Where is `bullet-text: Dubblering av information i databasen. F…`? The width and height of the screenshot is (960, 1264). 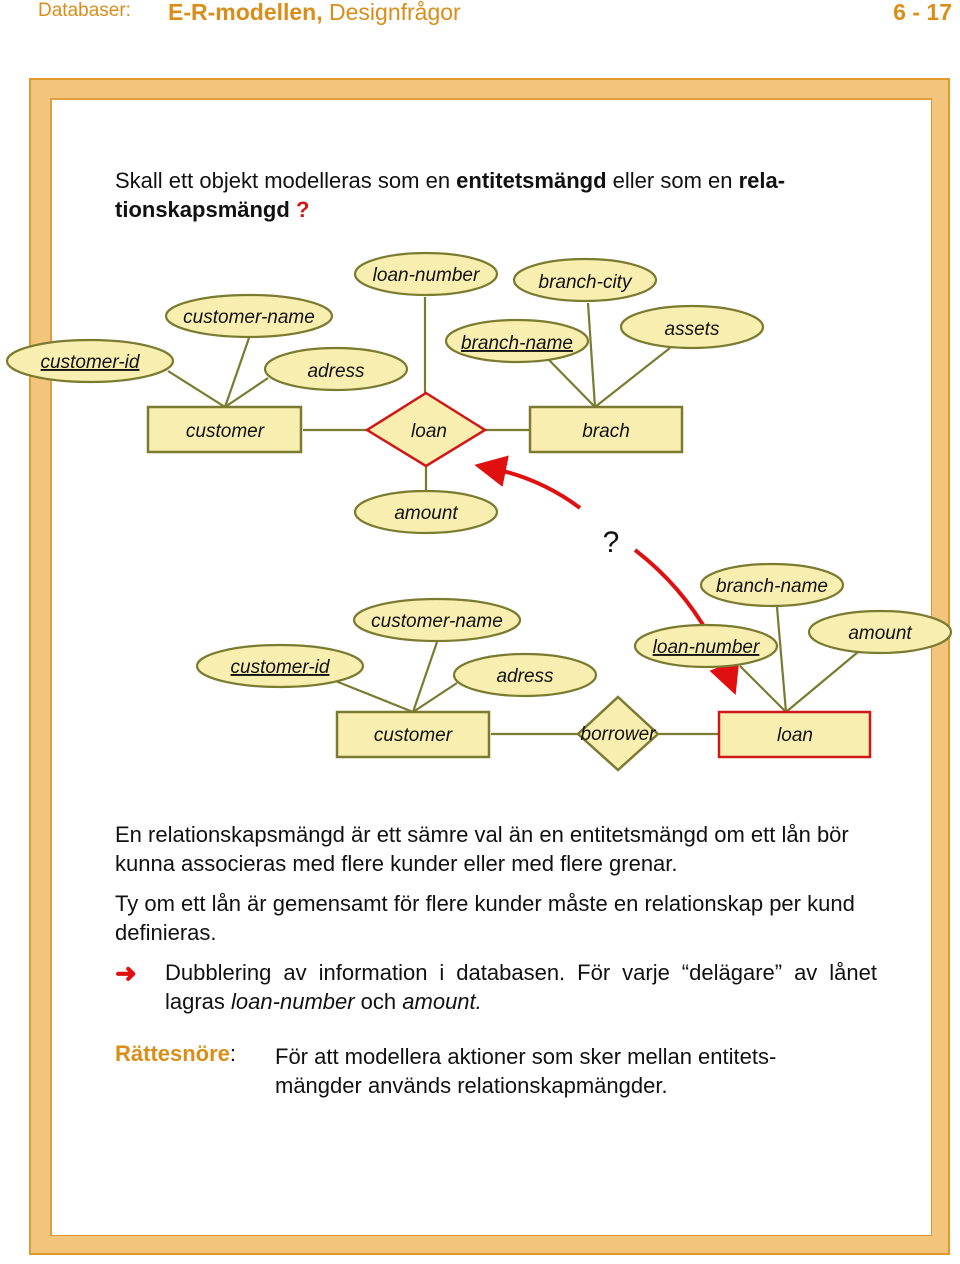
bullet-text: Dubblering av information i databasen. F… is located at coordinates (521, 987).